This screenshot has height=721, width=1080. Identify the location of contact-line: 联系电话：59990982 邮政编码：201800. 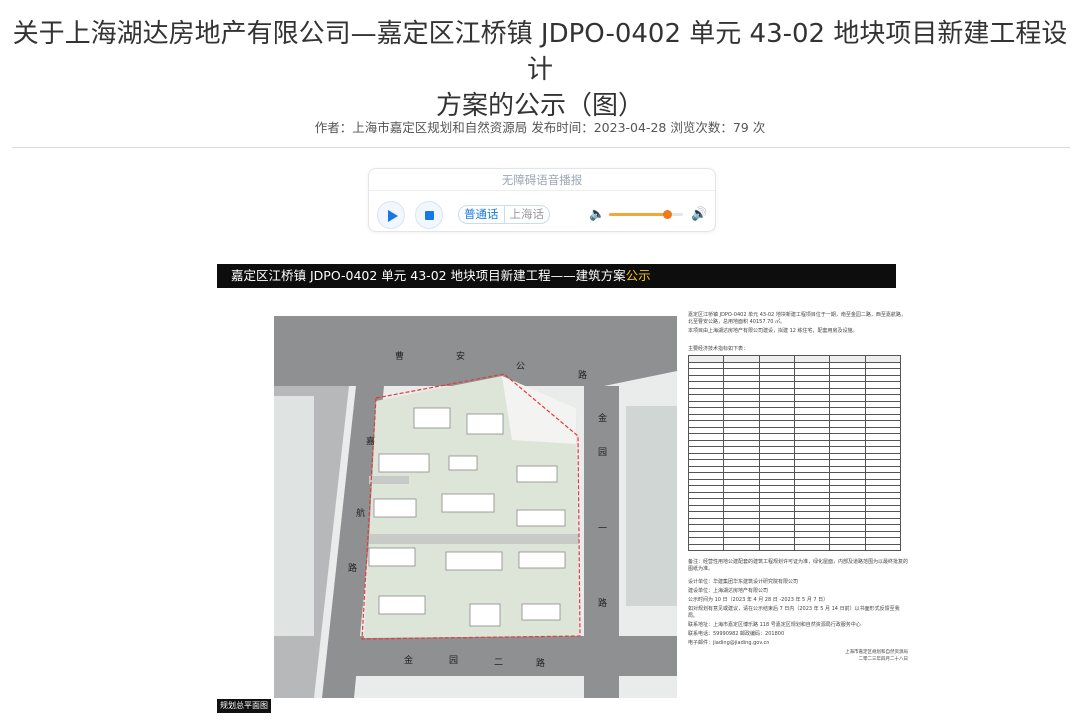
(736, 634).